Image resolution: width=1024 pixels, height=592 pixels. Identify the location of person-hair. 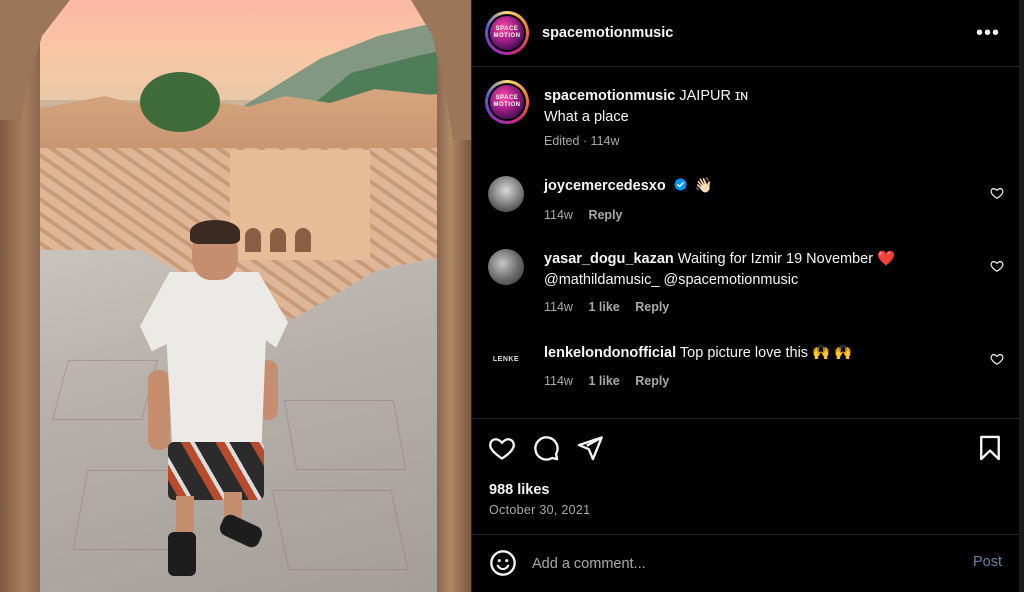
(215, 232).